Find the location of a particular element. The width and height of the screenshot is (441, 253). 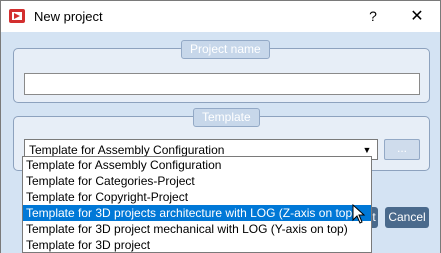

help-button: ? is located at coordinates (373, 16).